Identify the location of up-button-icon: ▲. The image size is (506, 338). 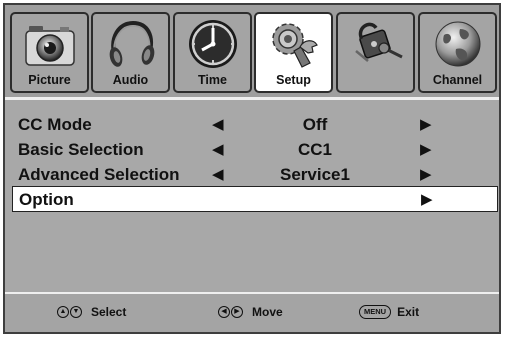
(63, 312).